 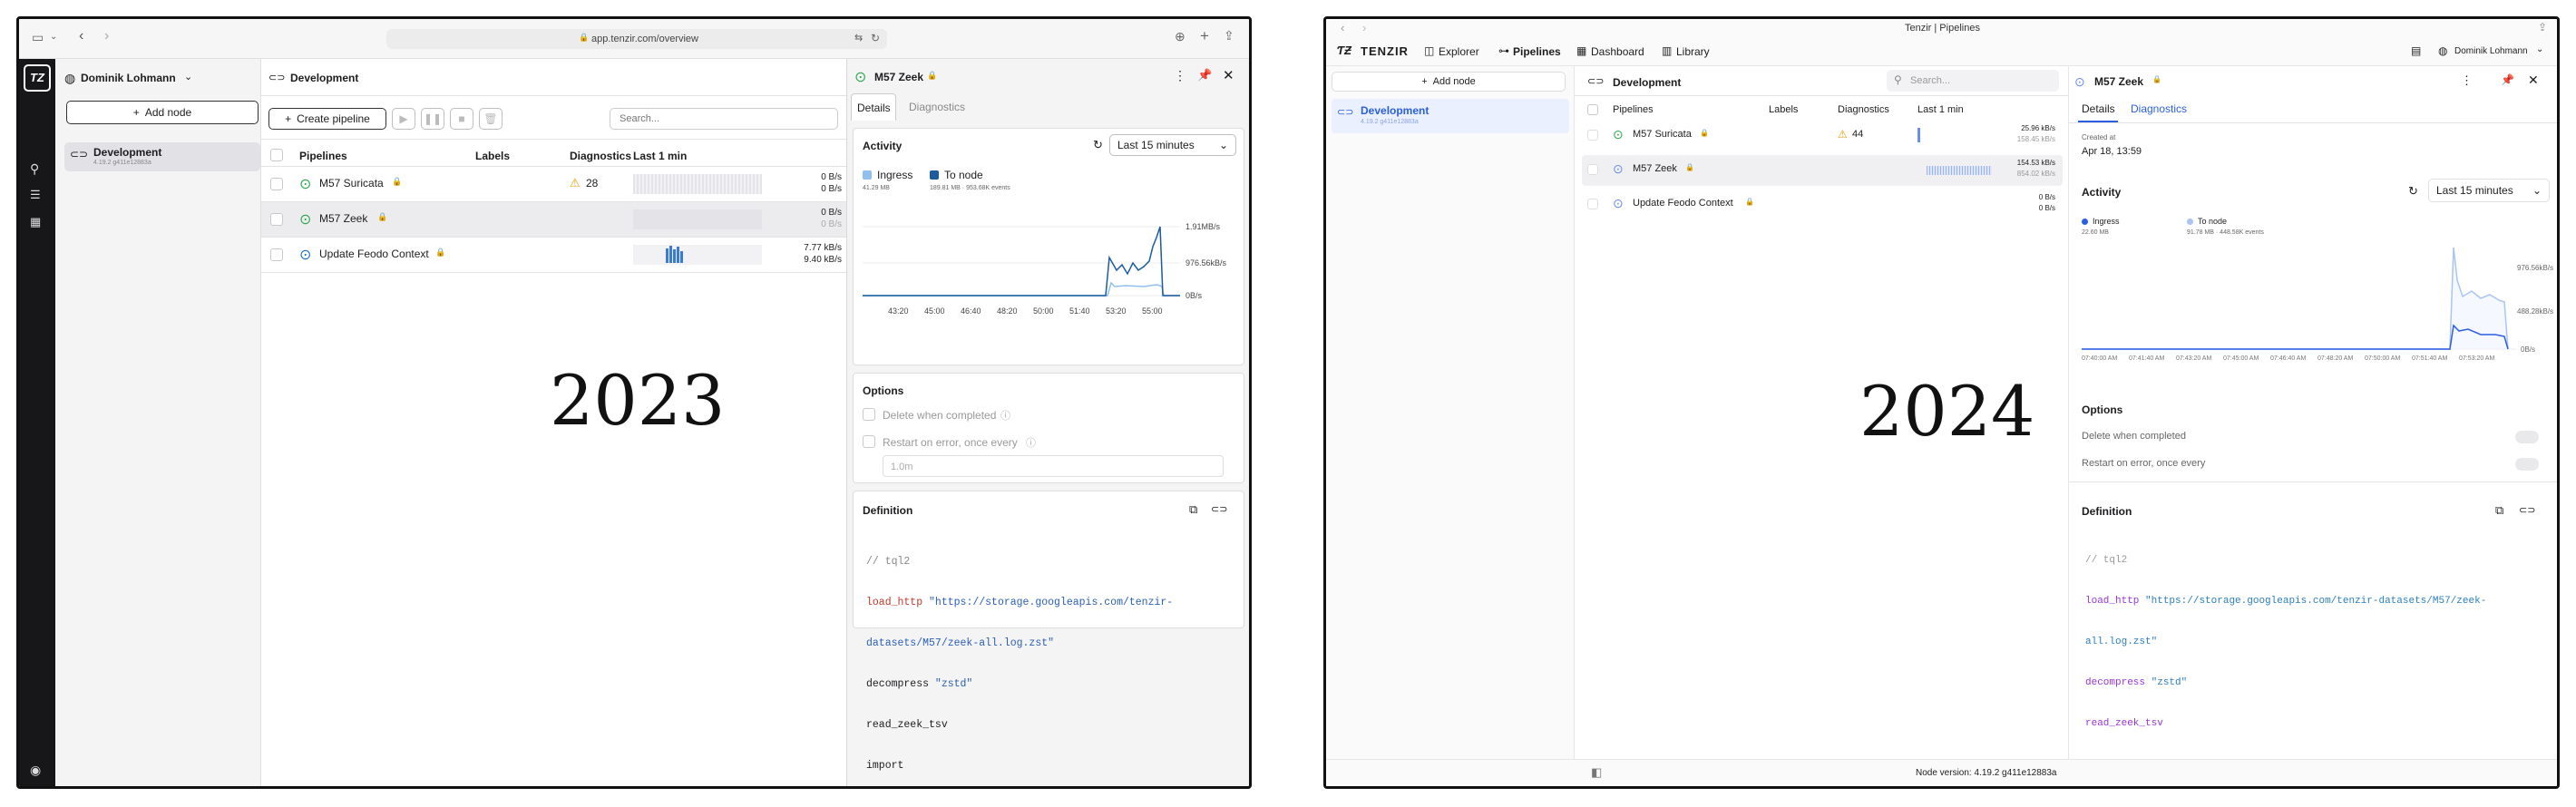 I want to click on table-row: ⊙ M57 Suricata 🔒 ⚠ 28 0 B/s 0 B/s, so click(x=554, y=184).